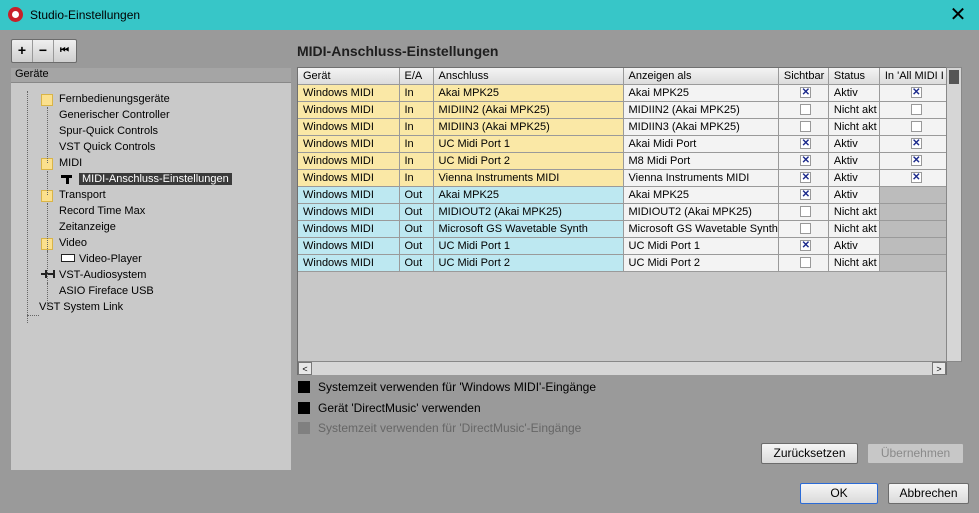 Image resolution: width=979 pixels, height=513 pixels. Describe the element at coordinates (701, 144) in the screenshot. I see `cell-show: Akai Midi Port` at that location.